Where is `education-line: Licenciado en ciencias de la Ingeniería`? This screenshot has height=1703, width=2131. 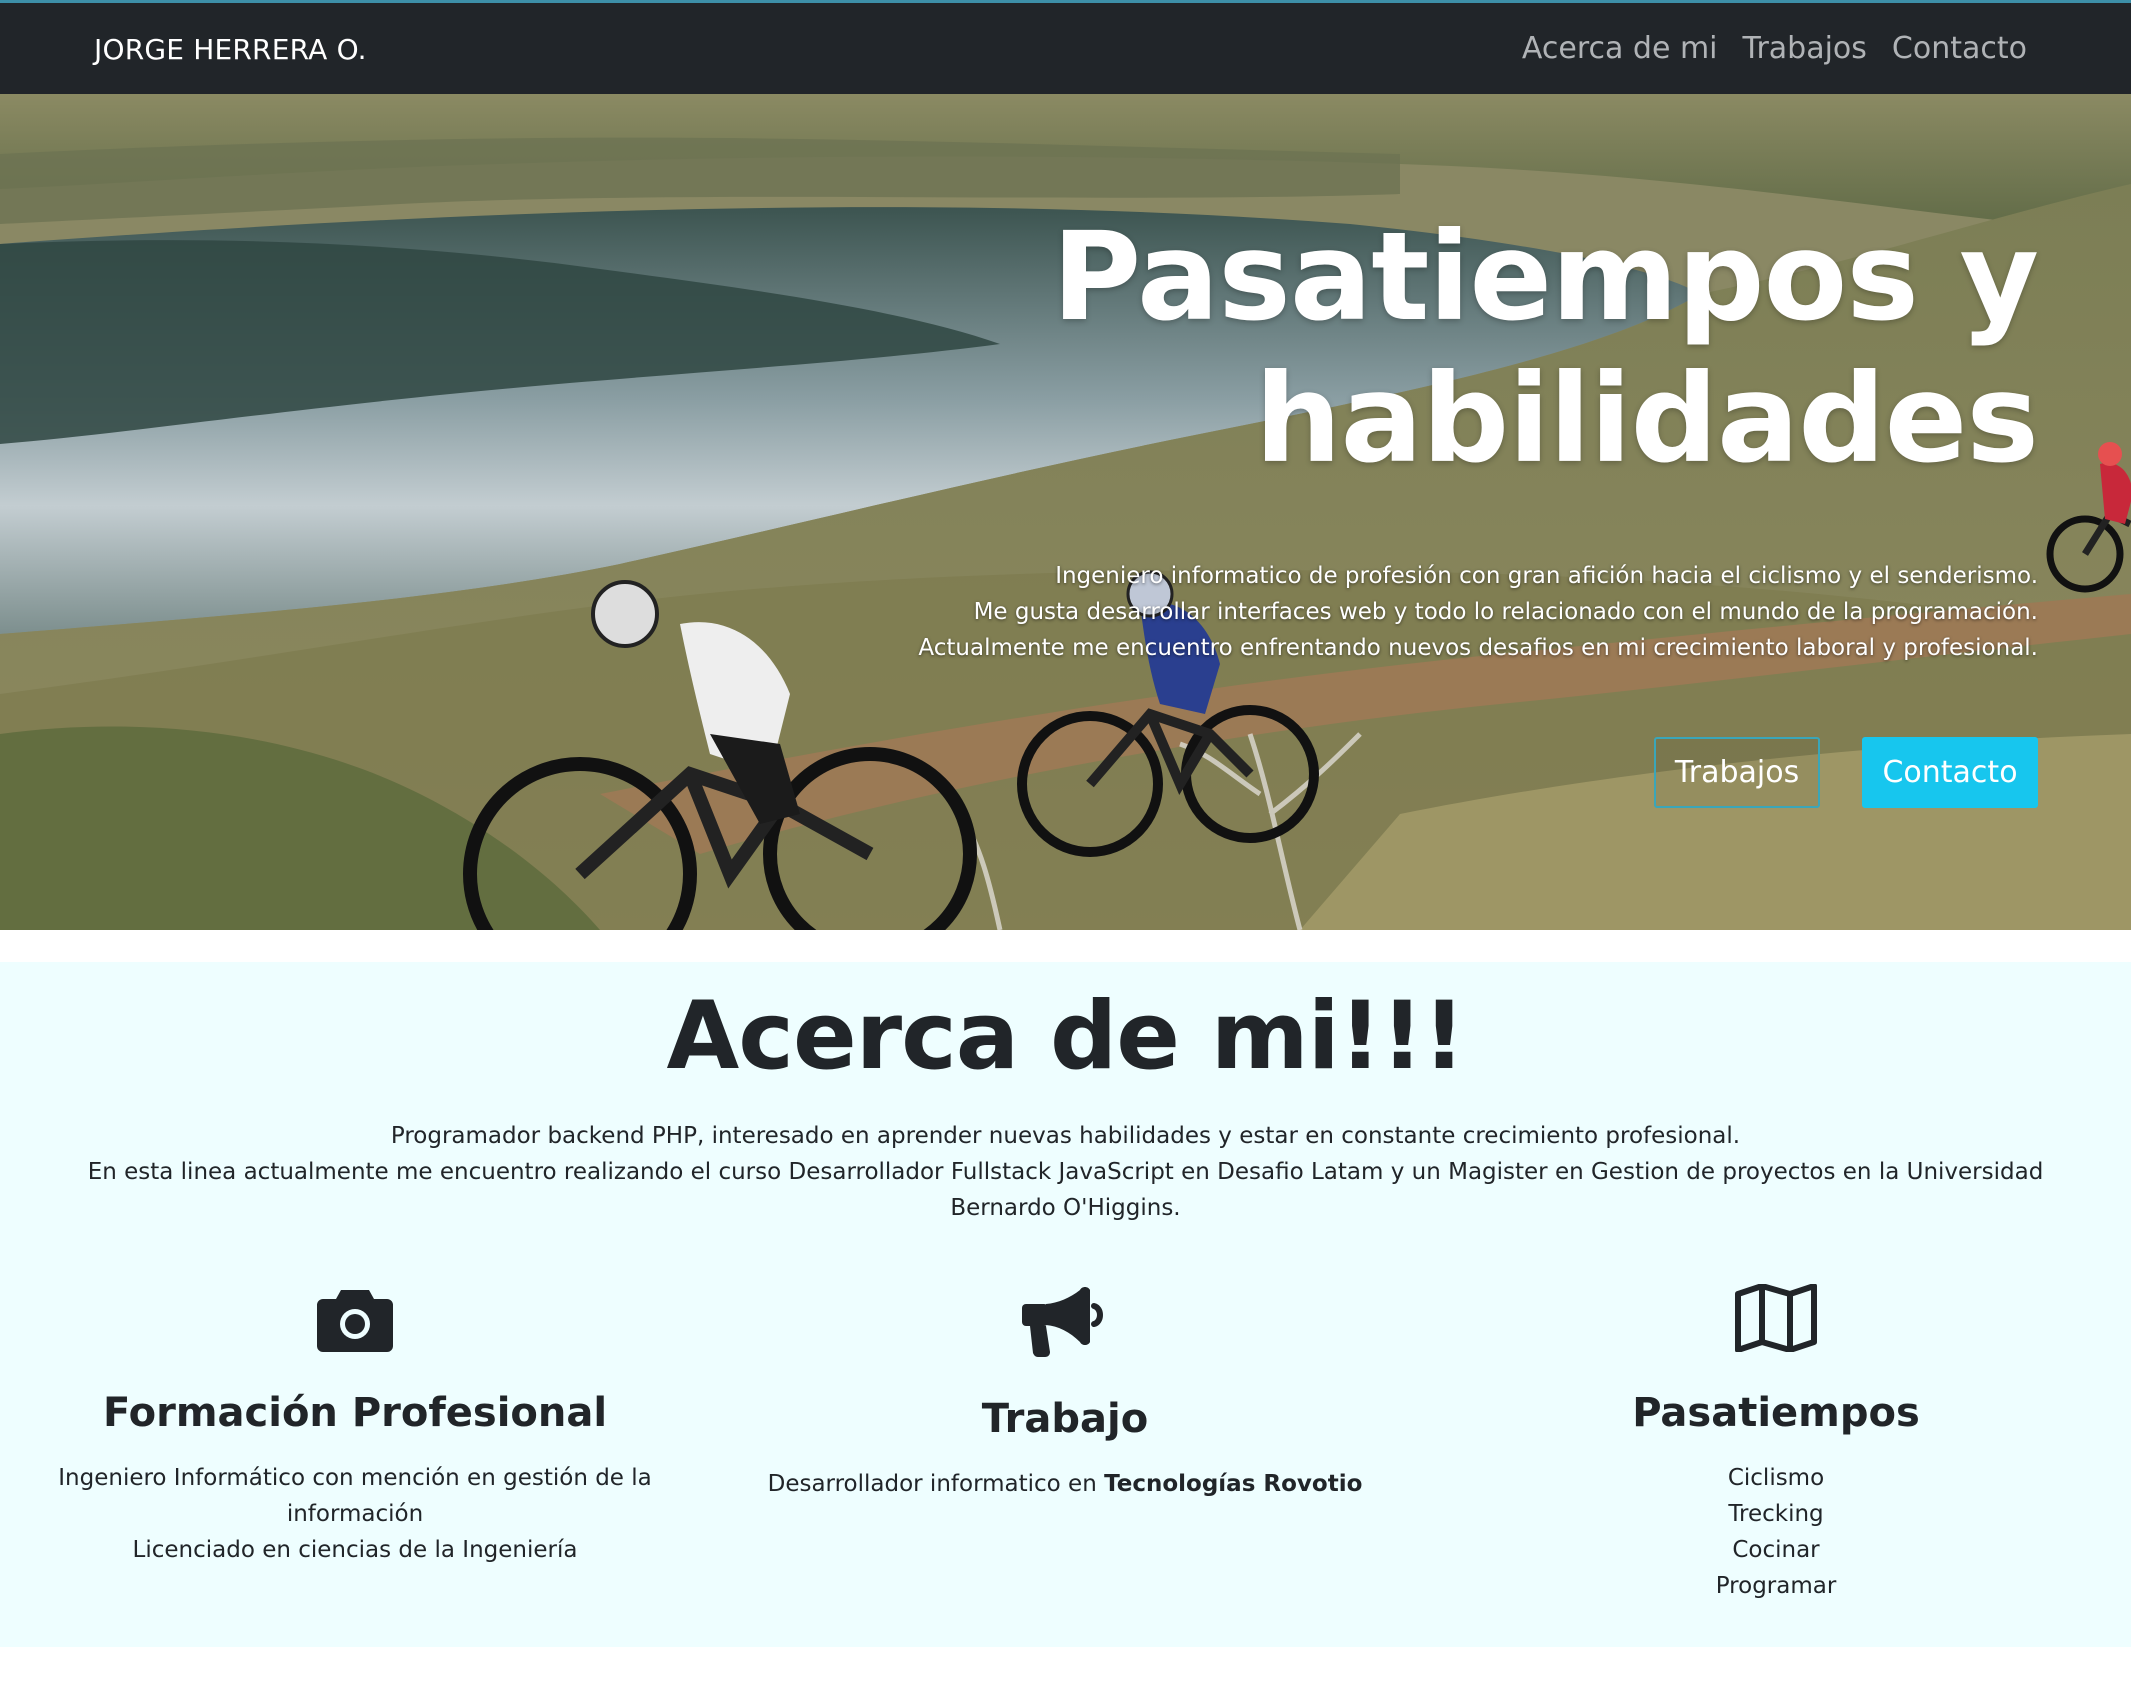 education-line: Licenciado en ciencias de la Ingeniería is located at coordinates (355, 1550).